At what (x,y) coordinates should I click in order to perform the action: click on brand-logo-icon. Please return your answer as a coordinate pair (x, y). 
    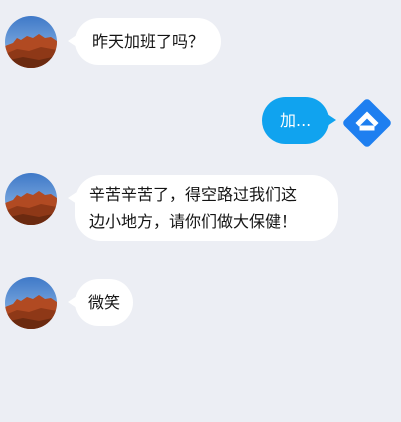
    Looking at the image, I should click on (367, 123).